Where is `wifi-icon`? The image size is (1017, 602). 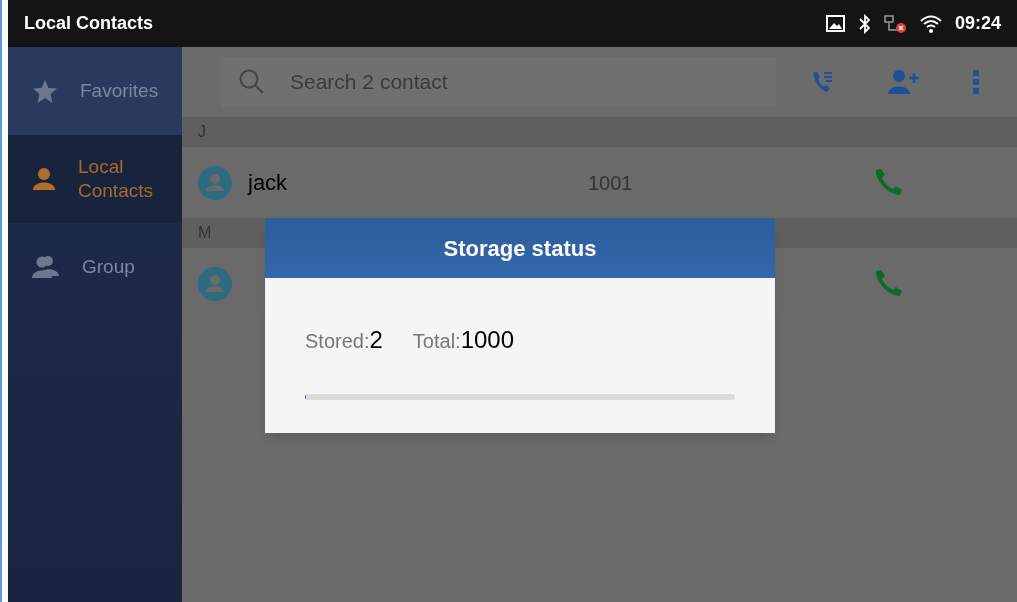 wifi-icon is located at coordinates (930, 23).